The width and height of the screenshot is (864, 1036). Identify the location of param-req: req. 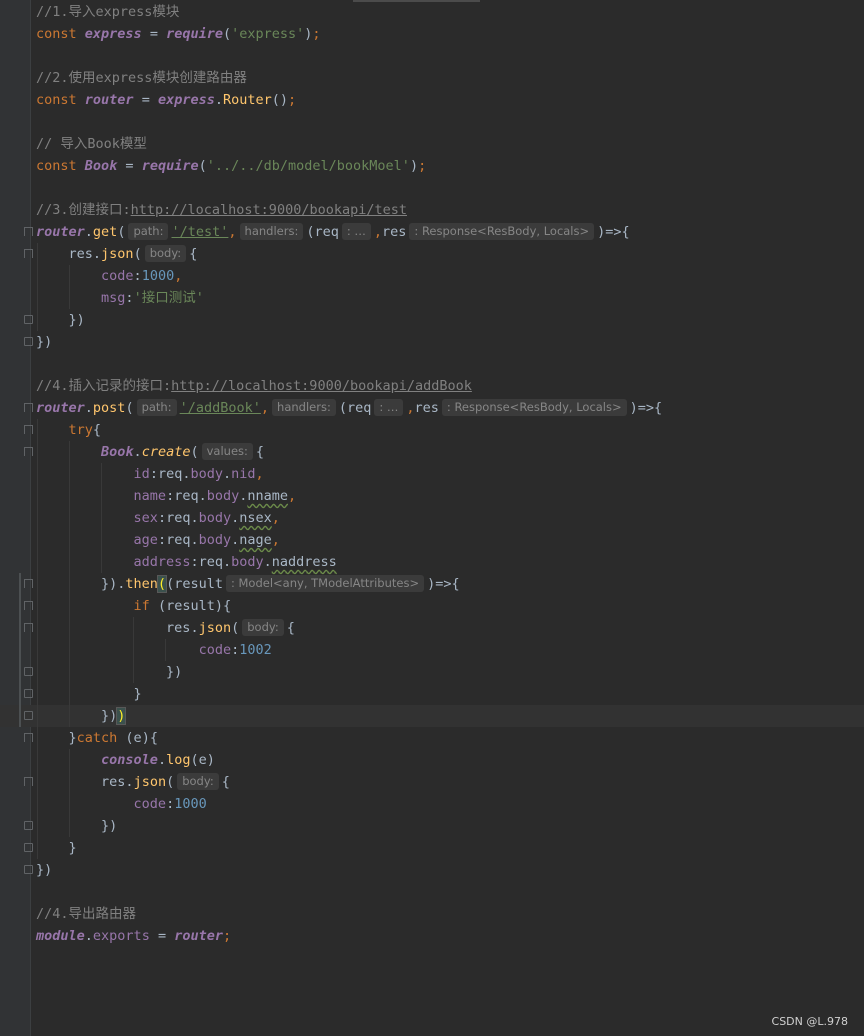
(326, 232).